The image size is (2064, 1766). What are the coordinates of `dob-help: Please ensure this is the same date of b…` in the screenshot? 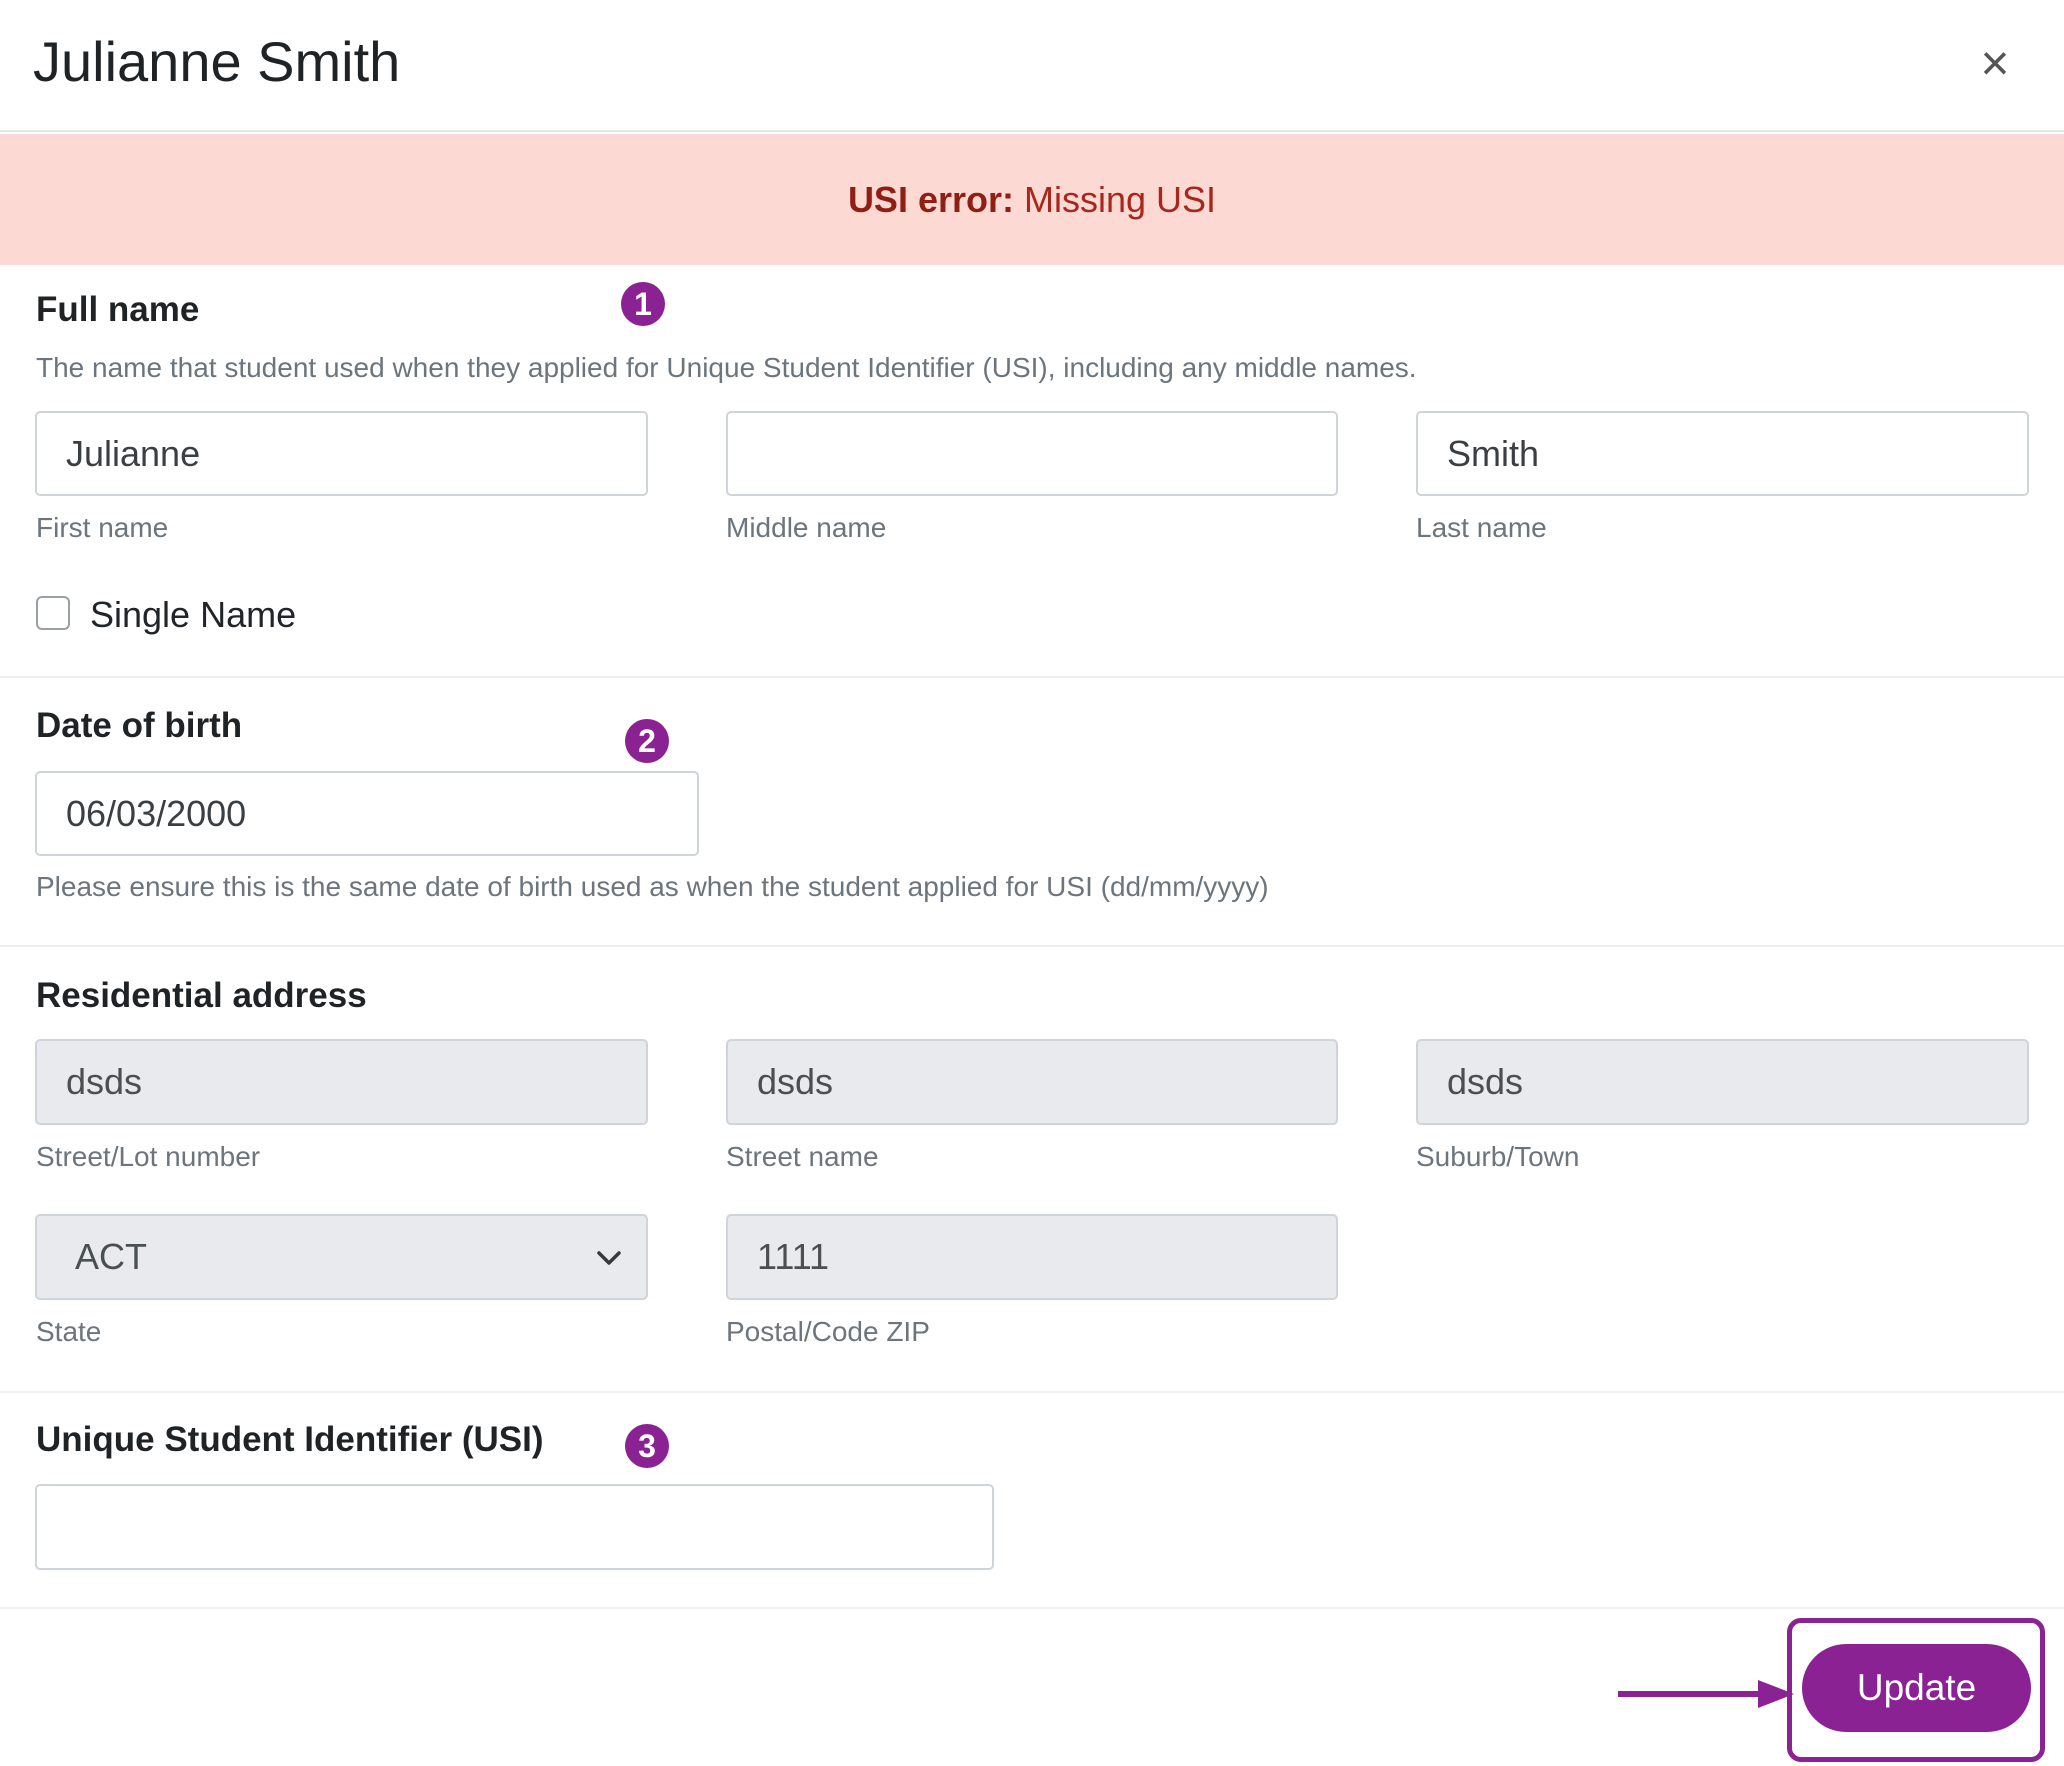 It's located at (652, 886).